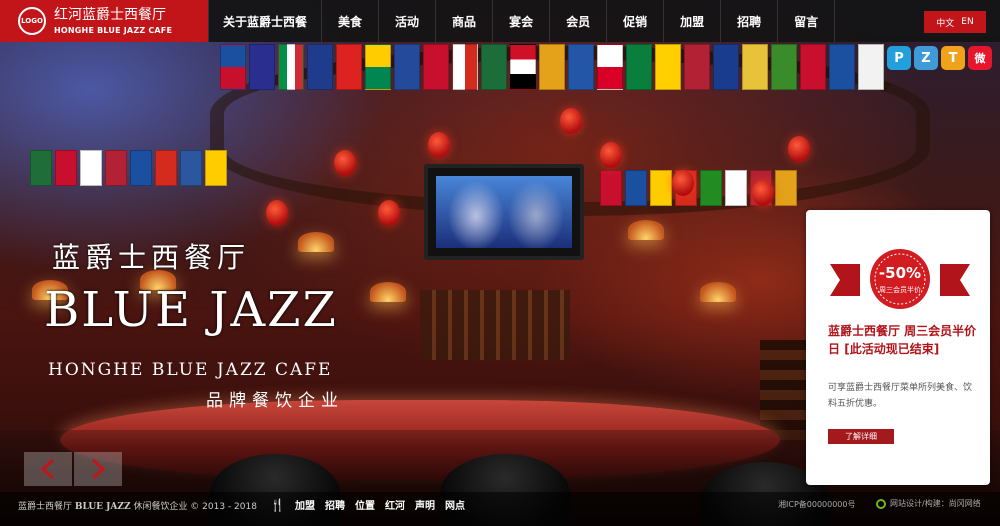 The image size is (1000, 526). Describe the element at coordinates (113, 30) in the screenshot. I see `brand-name-en: HONGHE BLUE JAZZ CAFE` at that location.